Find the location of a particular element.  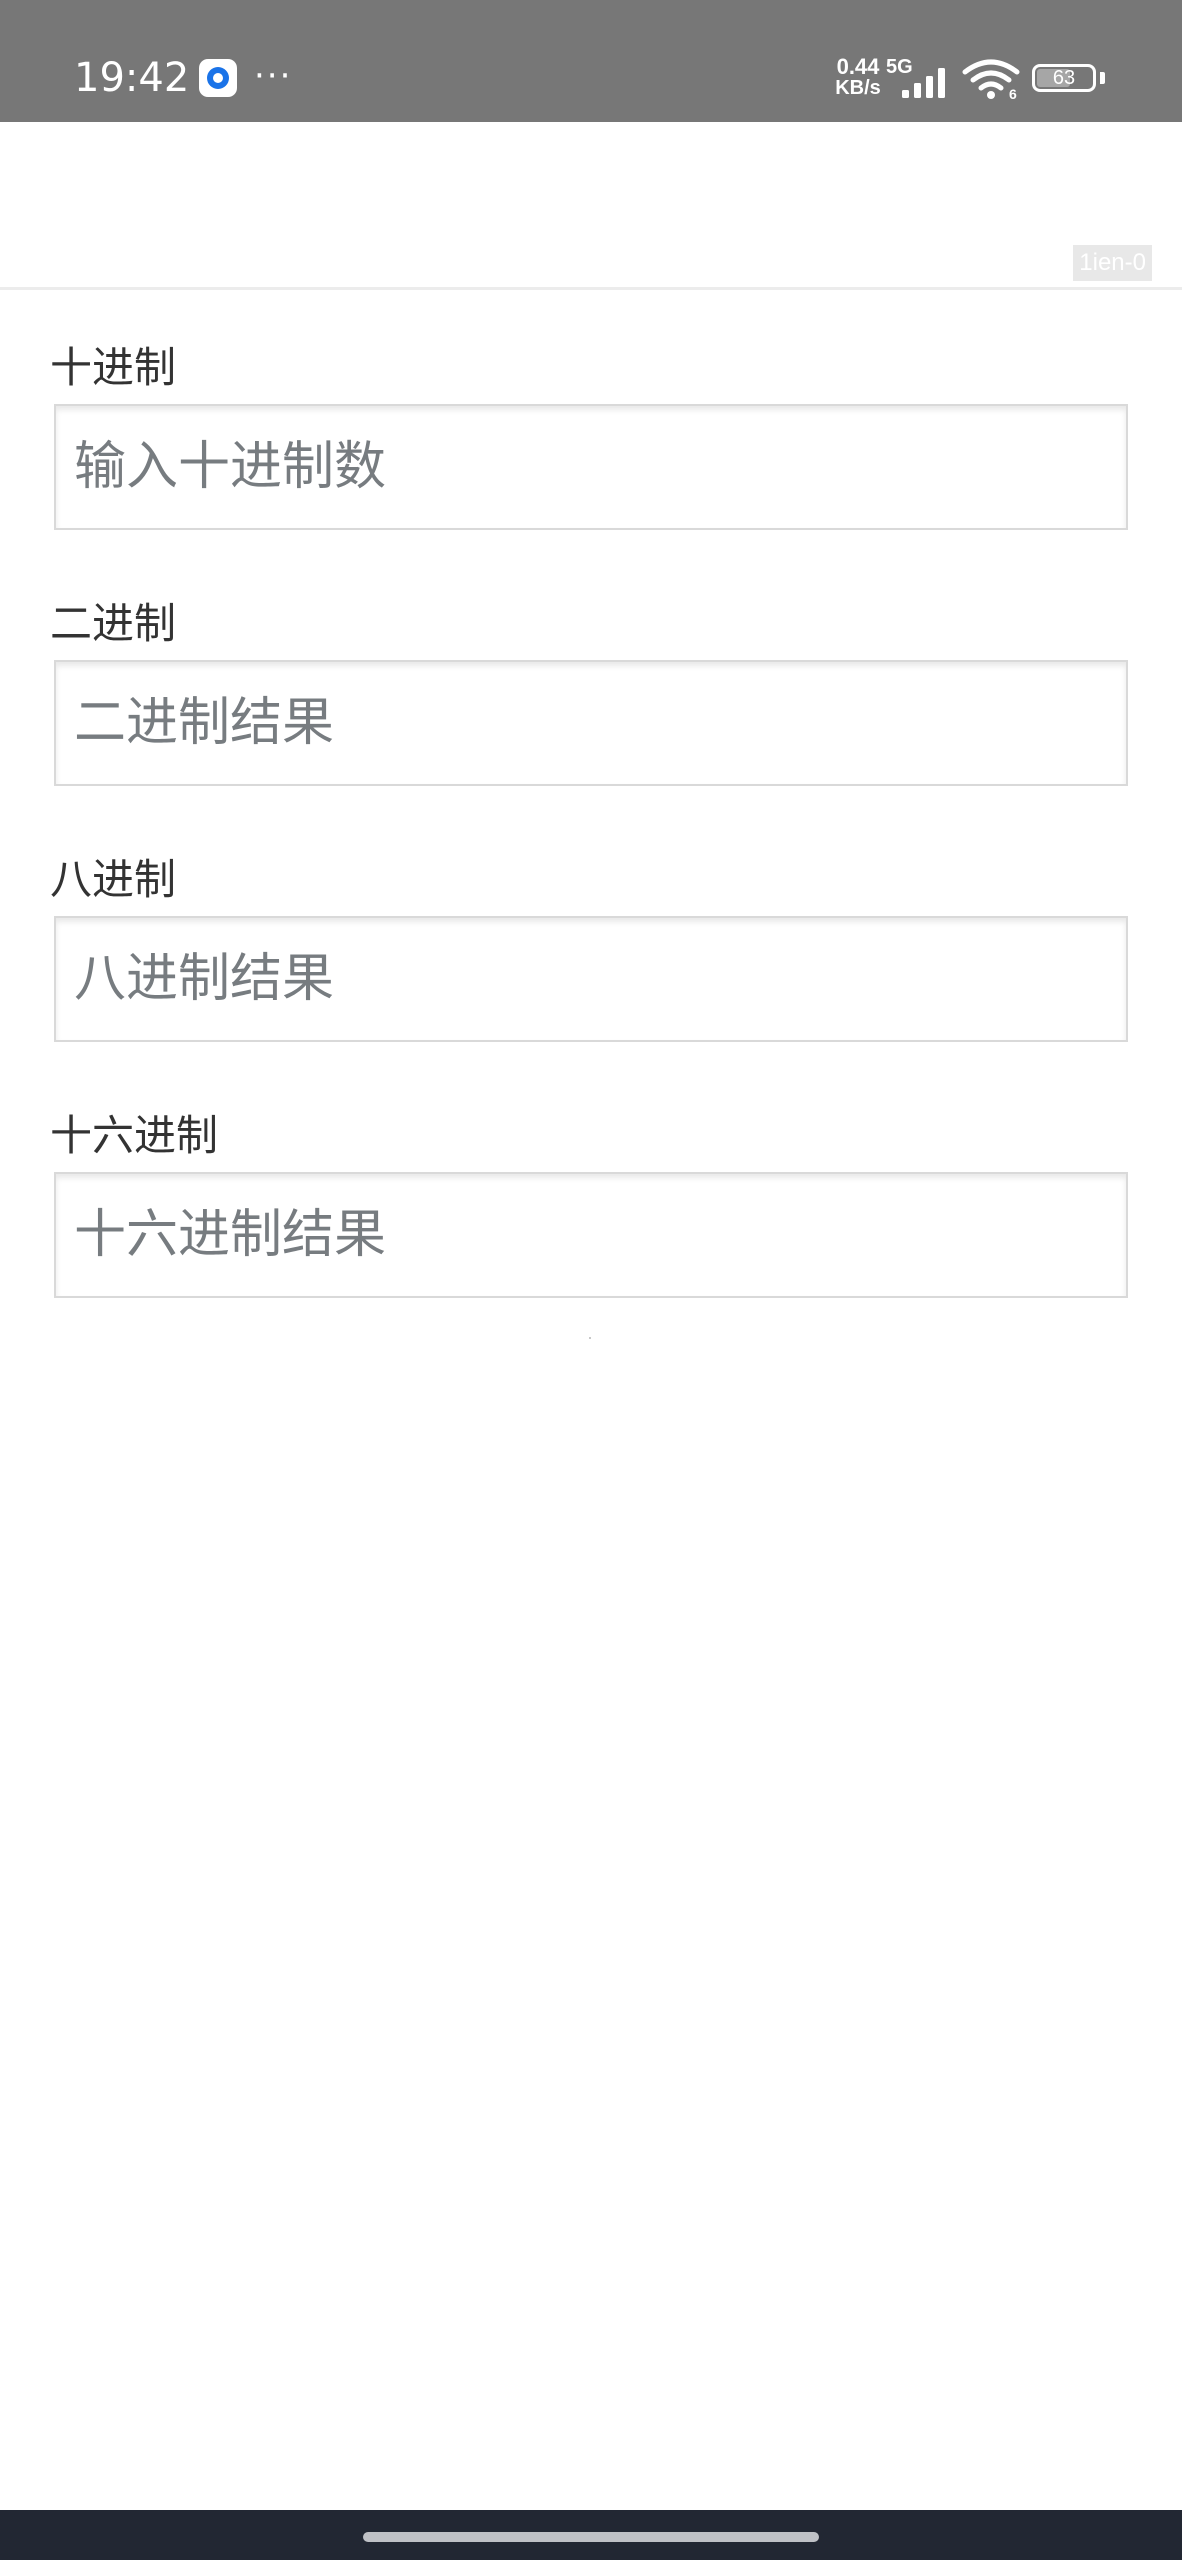

decimal-input is located at coordinates (591, 467).